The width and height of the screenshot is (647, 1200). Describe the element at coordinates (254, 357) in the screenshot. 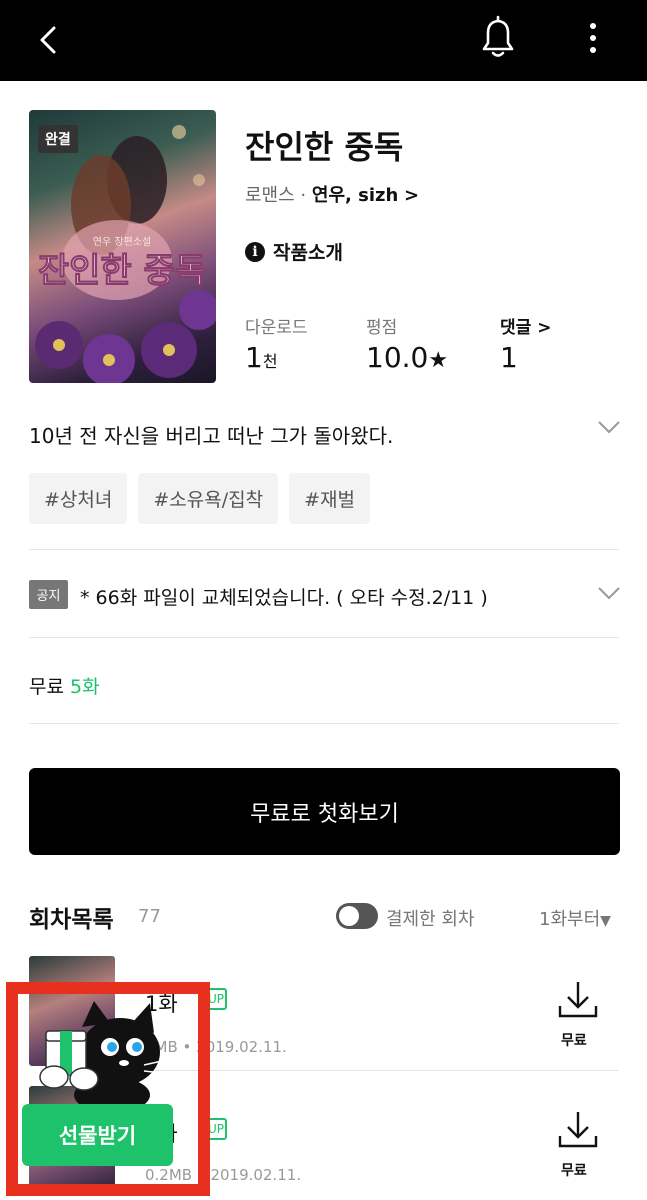

I see `downloads-number: 1` at that location.